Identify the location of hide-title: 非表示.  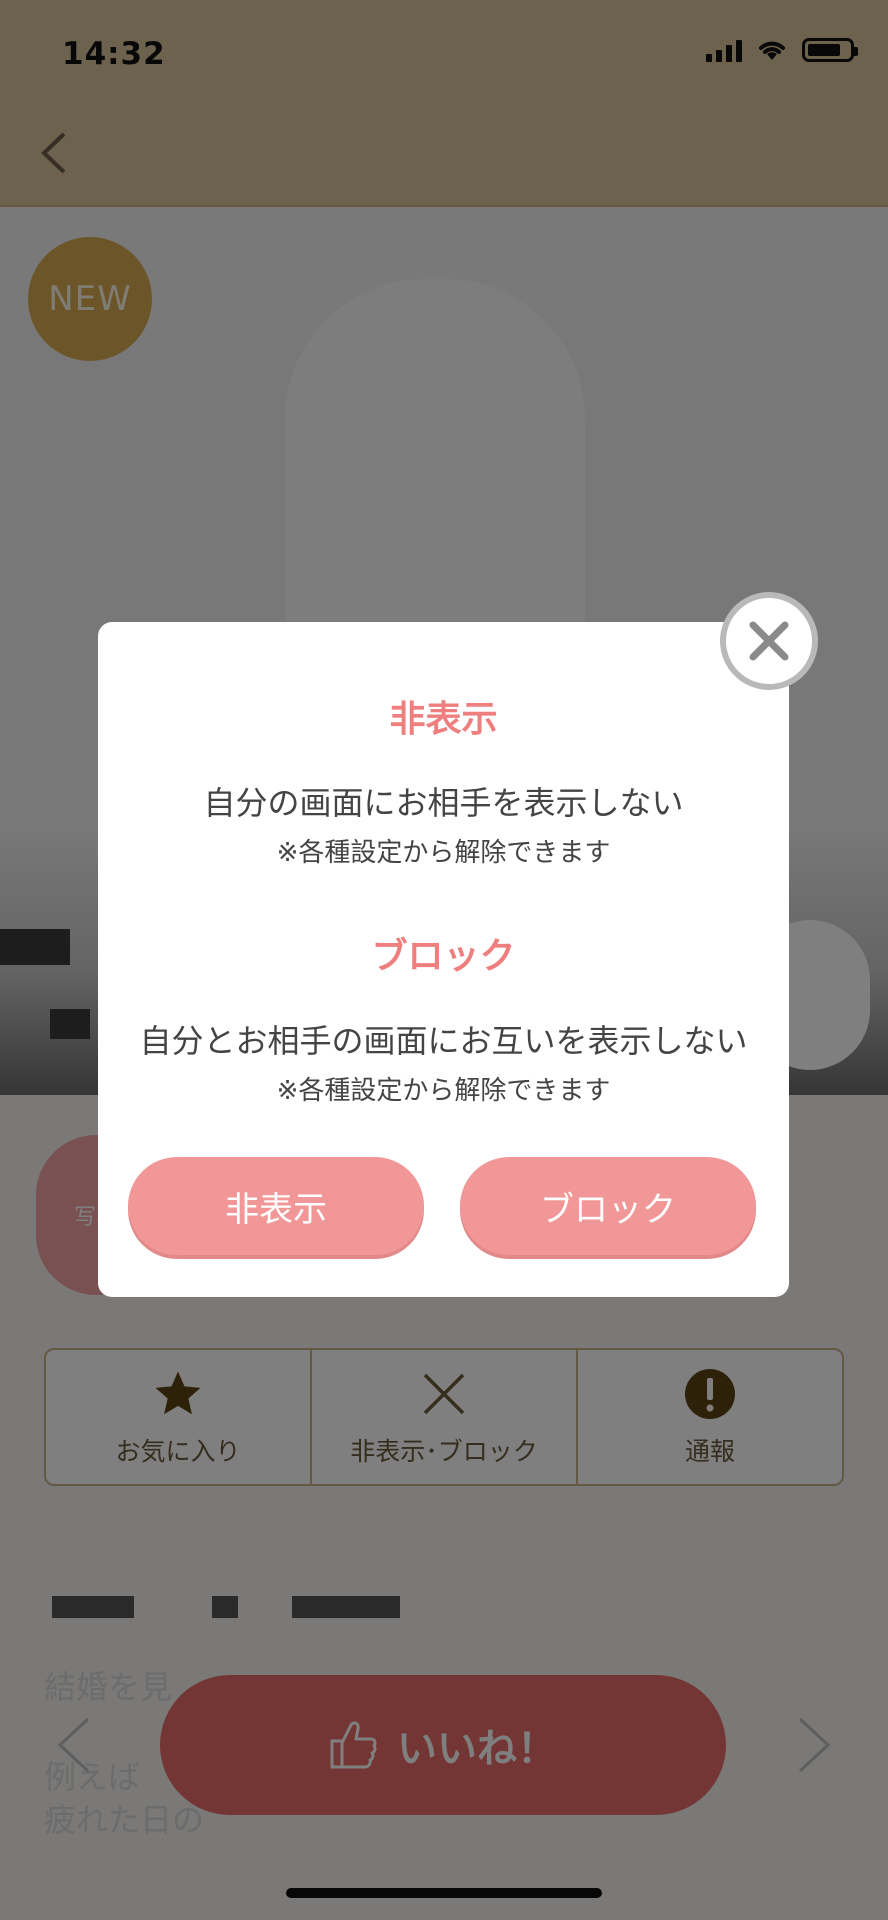
(443, 719).